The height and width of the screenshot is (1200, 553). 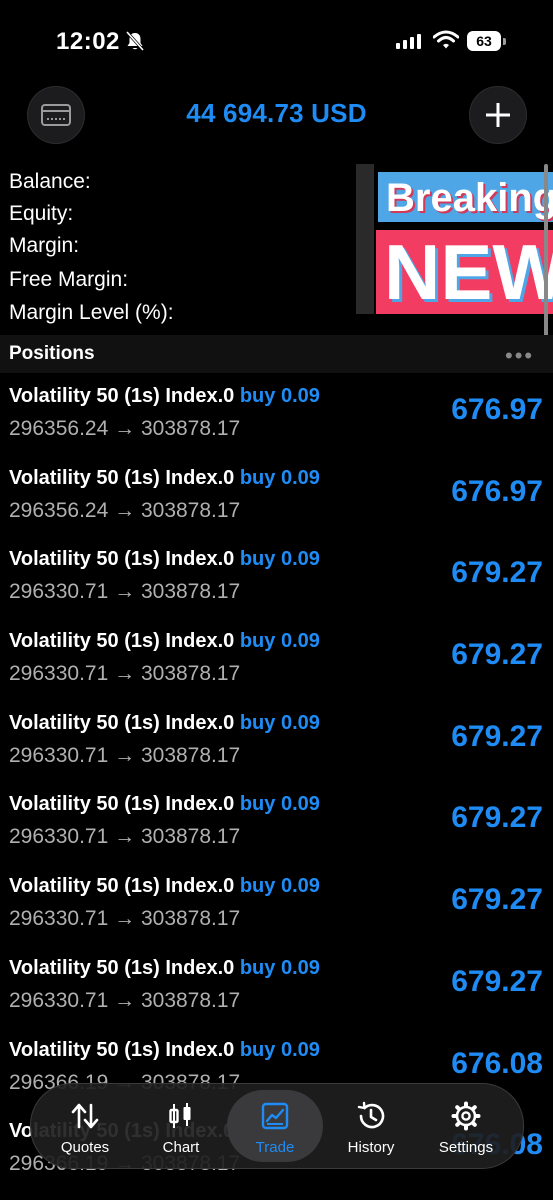 What do you see at coordinates (44, 245) in the screenshot?
I see `margin-label: Margin:` at bounding box center [44, 245].